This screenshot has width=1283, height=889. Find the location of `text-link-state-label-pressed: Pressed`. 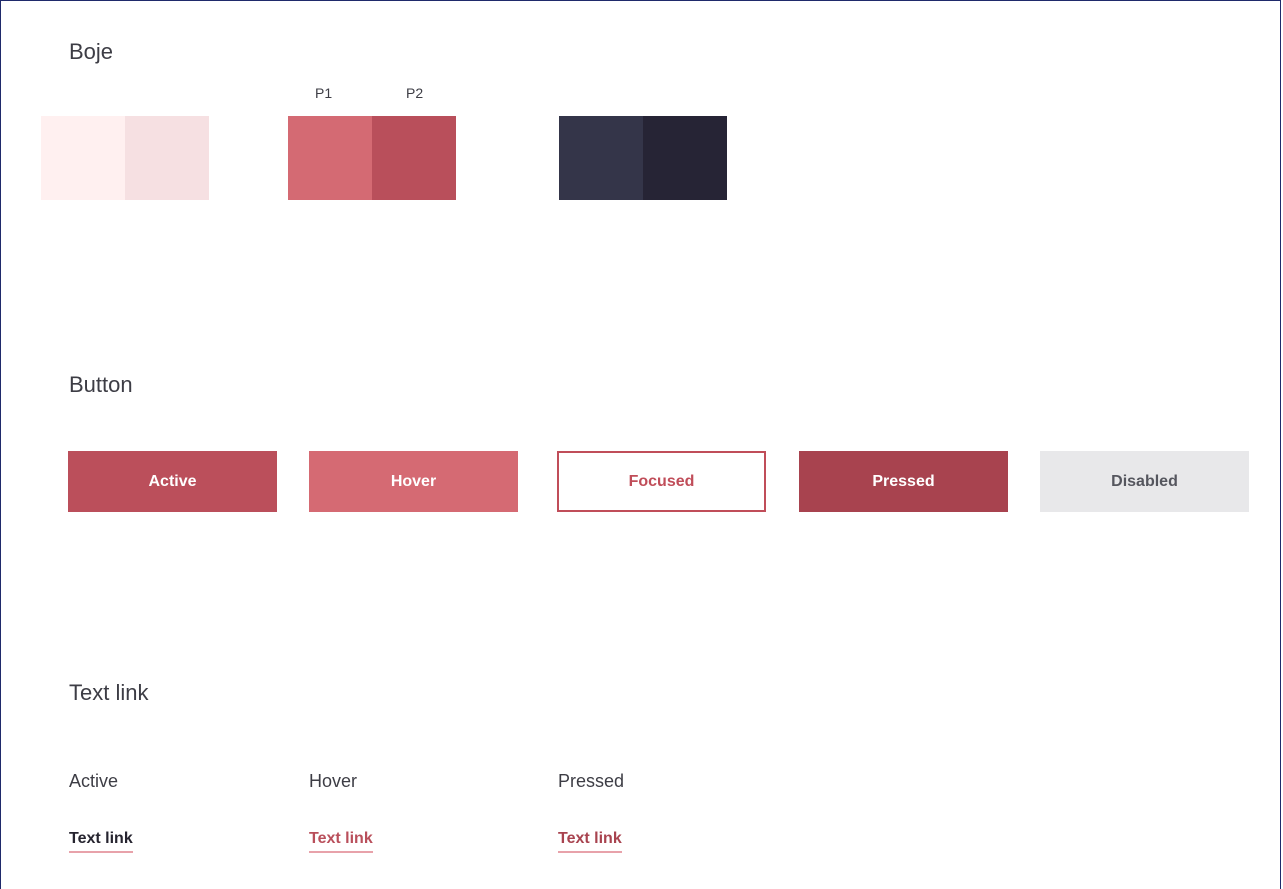

text-link-state-label-pressed: Pressed is located at coordinates (591, 781).